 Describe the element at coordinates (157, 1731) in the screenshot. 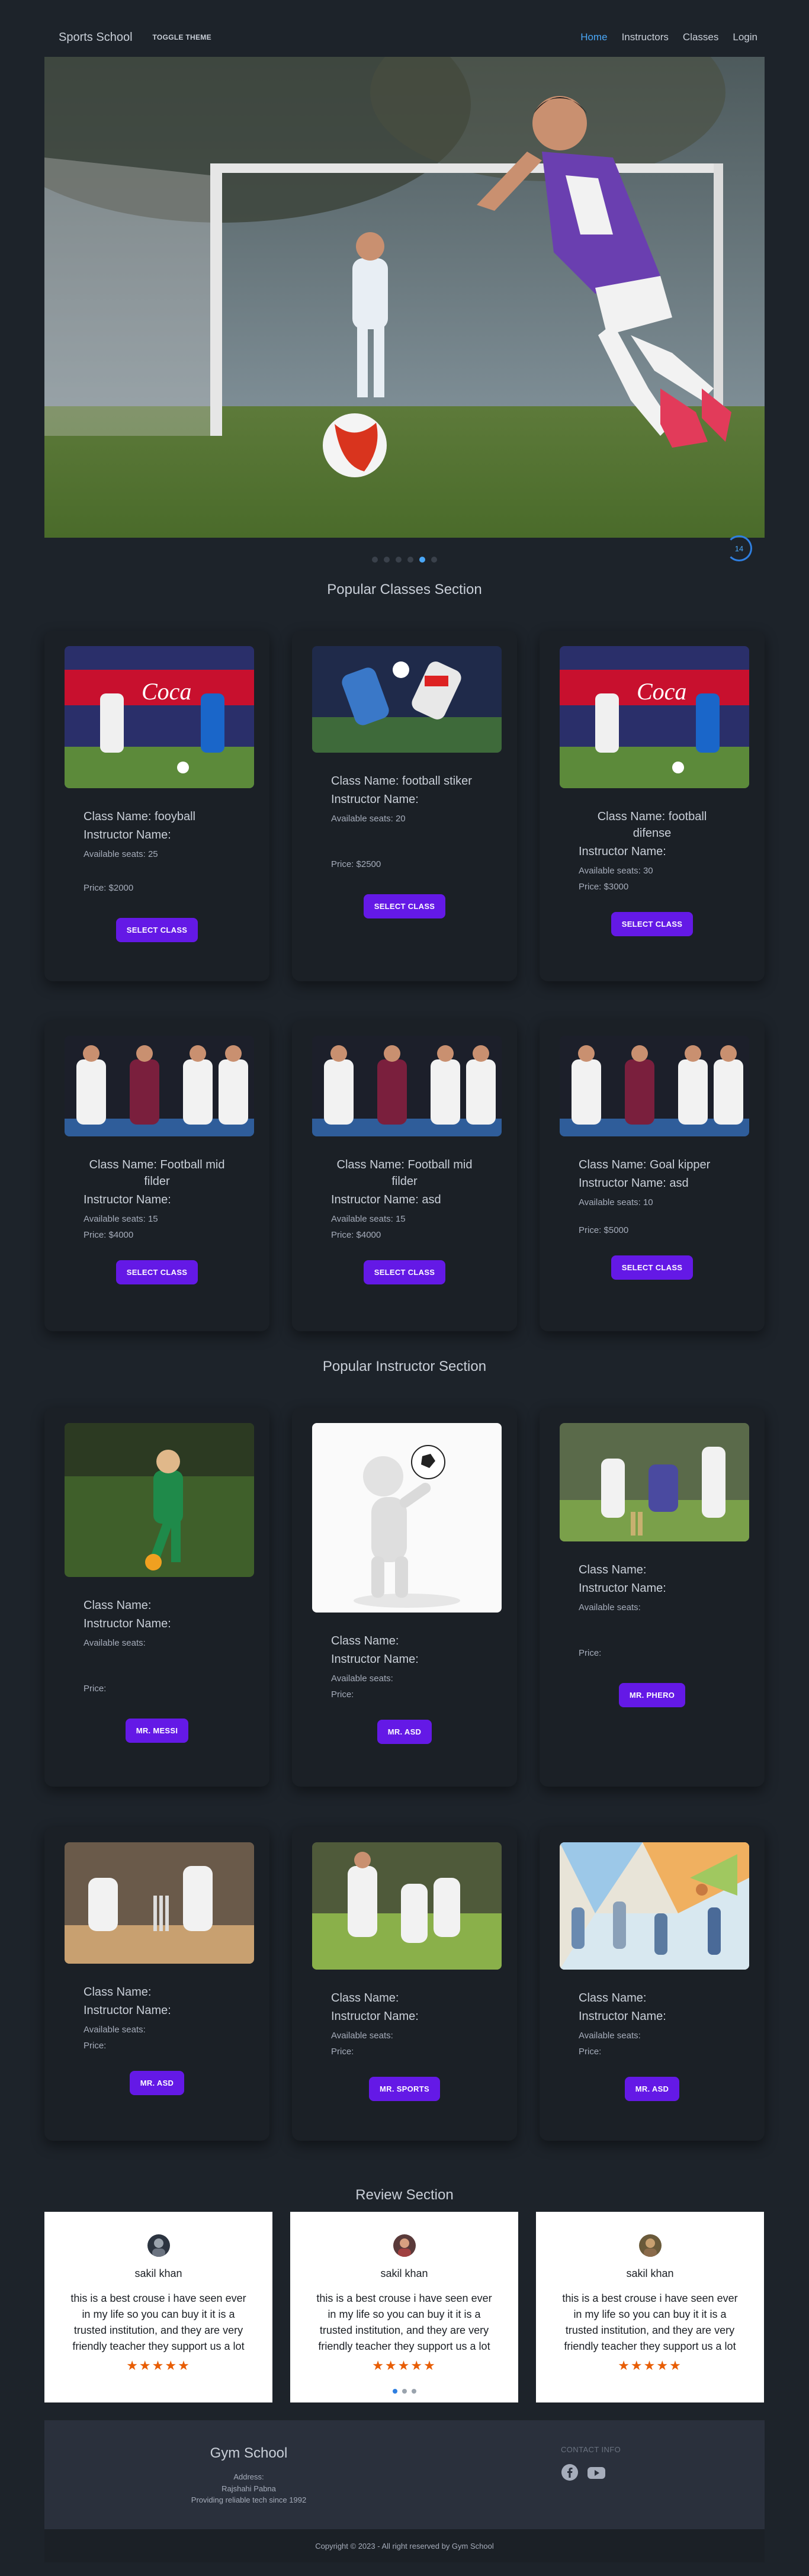

I see `instructor-button: MR. MESSI` at that location.